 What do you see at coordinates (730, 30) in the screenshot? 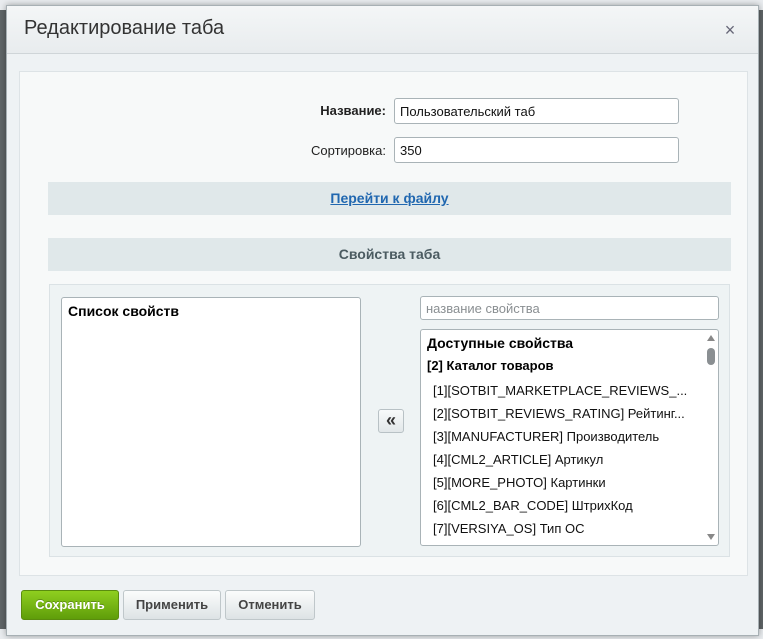
I see `close-icon: ×` at bounding box center [730, 30].